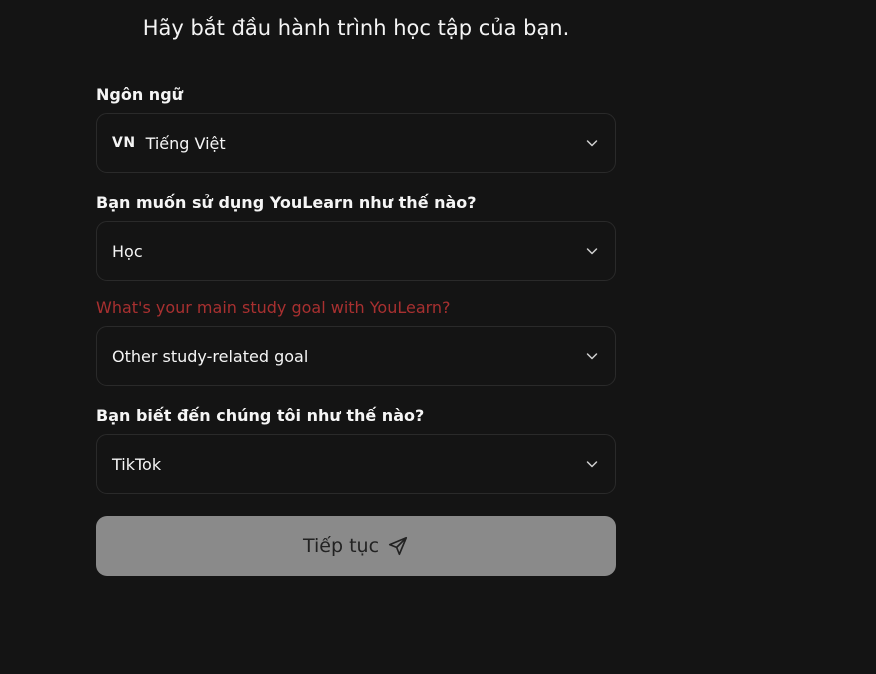 The width and height of the screenshot is (876, 674). What do you see at coordinates (137, 464) in the screenshot?
I see `referral-value: TikTok` at bounding box center [137, 464].